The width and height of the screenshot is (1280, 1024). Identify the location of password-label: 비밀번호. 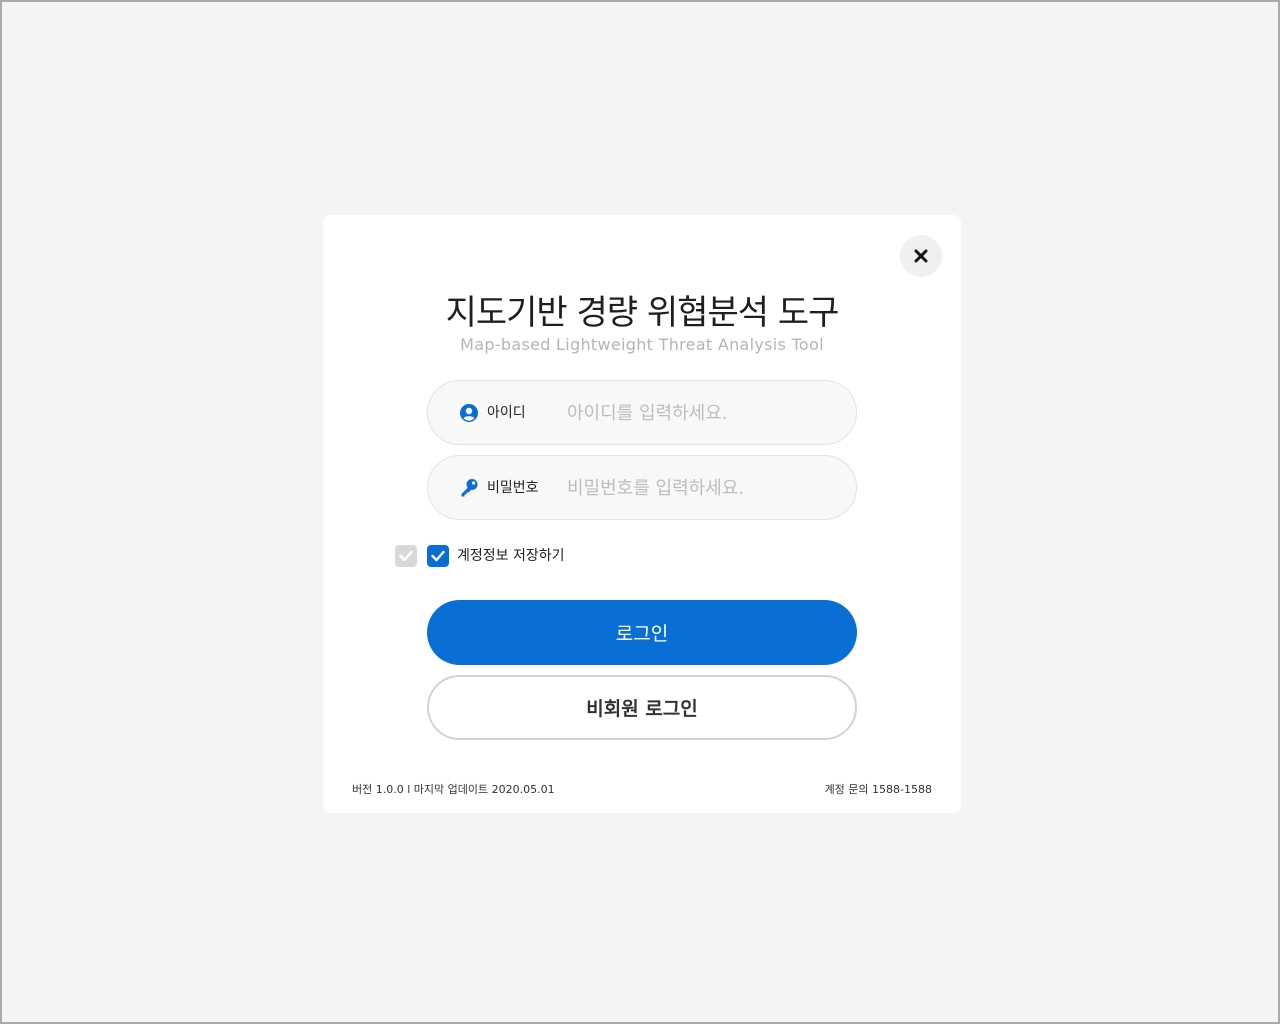
(513, 488).